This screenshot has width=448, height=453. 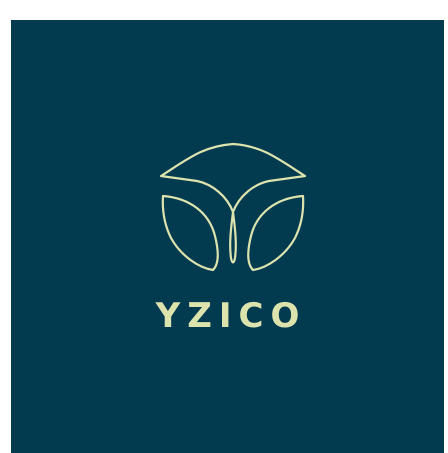 What do you see at coordinates (233, 178) in the screenshot?
I see `canopy-shape` at bounding box center [233, 178].